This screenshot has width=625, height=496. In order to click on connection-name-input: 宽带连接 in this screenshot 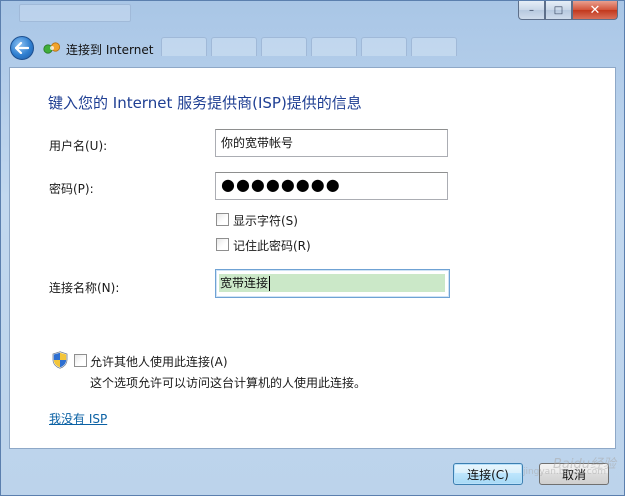, I will do `click(332, 283)`.